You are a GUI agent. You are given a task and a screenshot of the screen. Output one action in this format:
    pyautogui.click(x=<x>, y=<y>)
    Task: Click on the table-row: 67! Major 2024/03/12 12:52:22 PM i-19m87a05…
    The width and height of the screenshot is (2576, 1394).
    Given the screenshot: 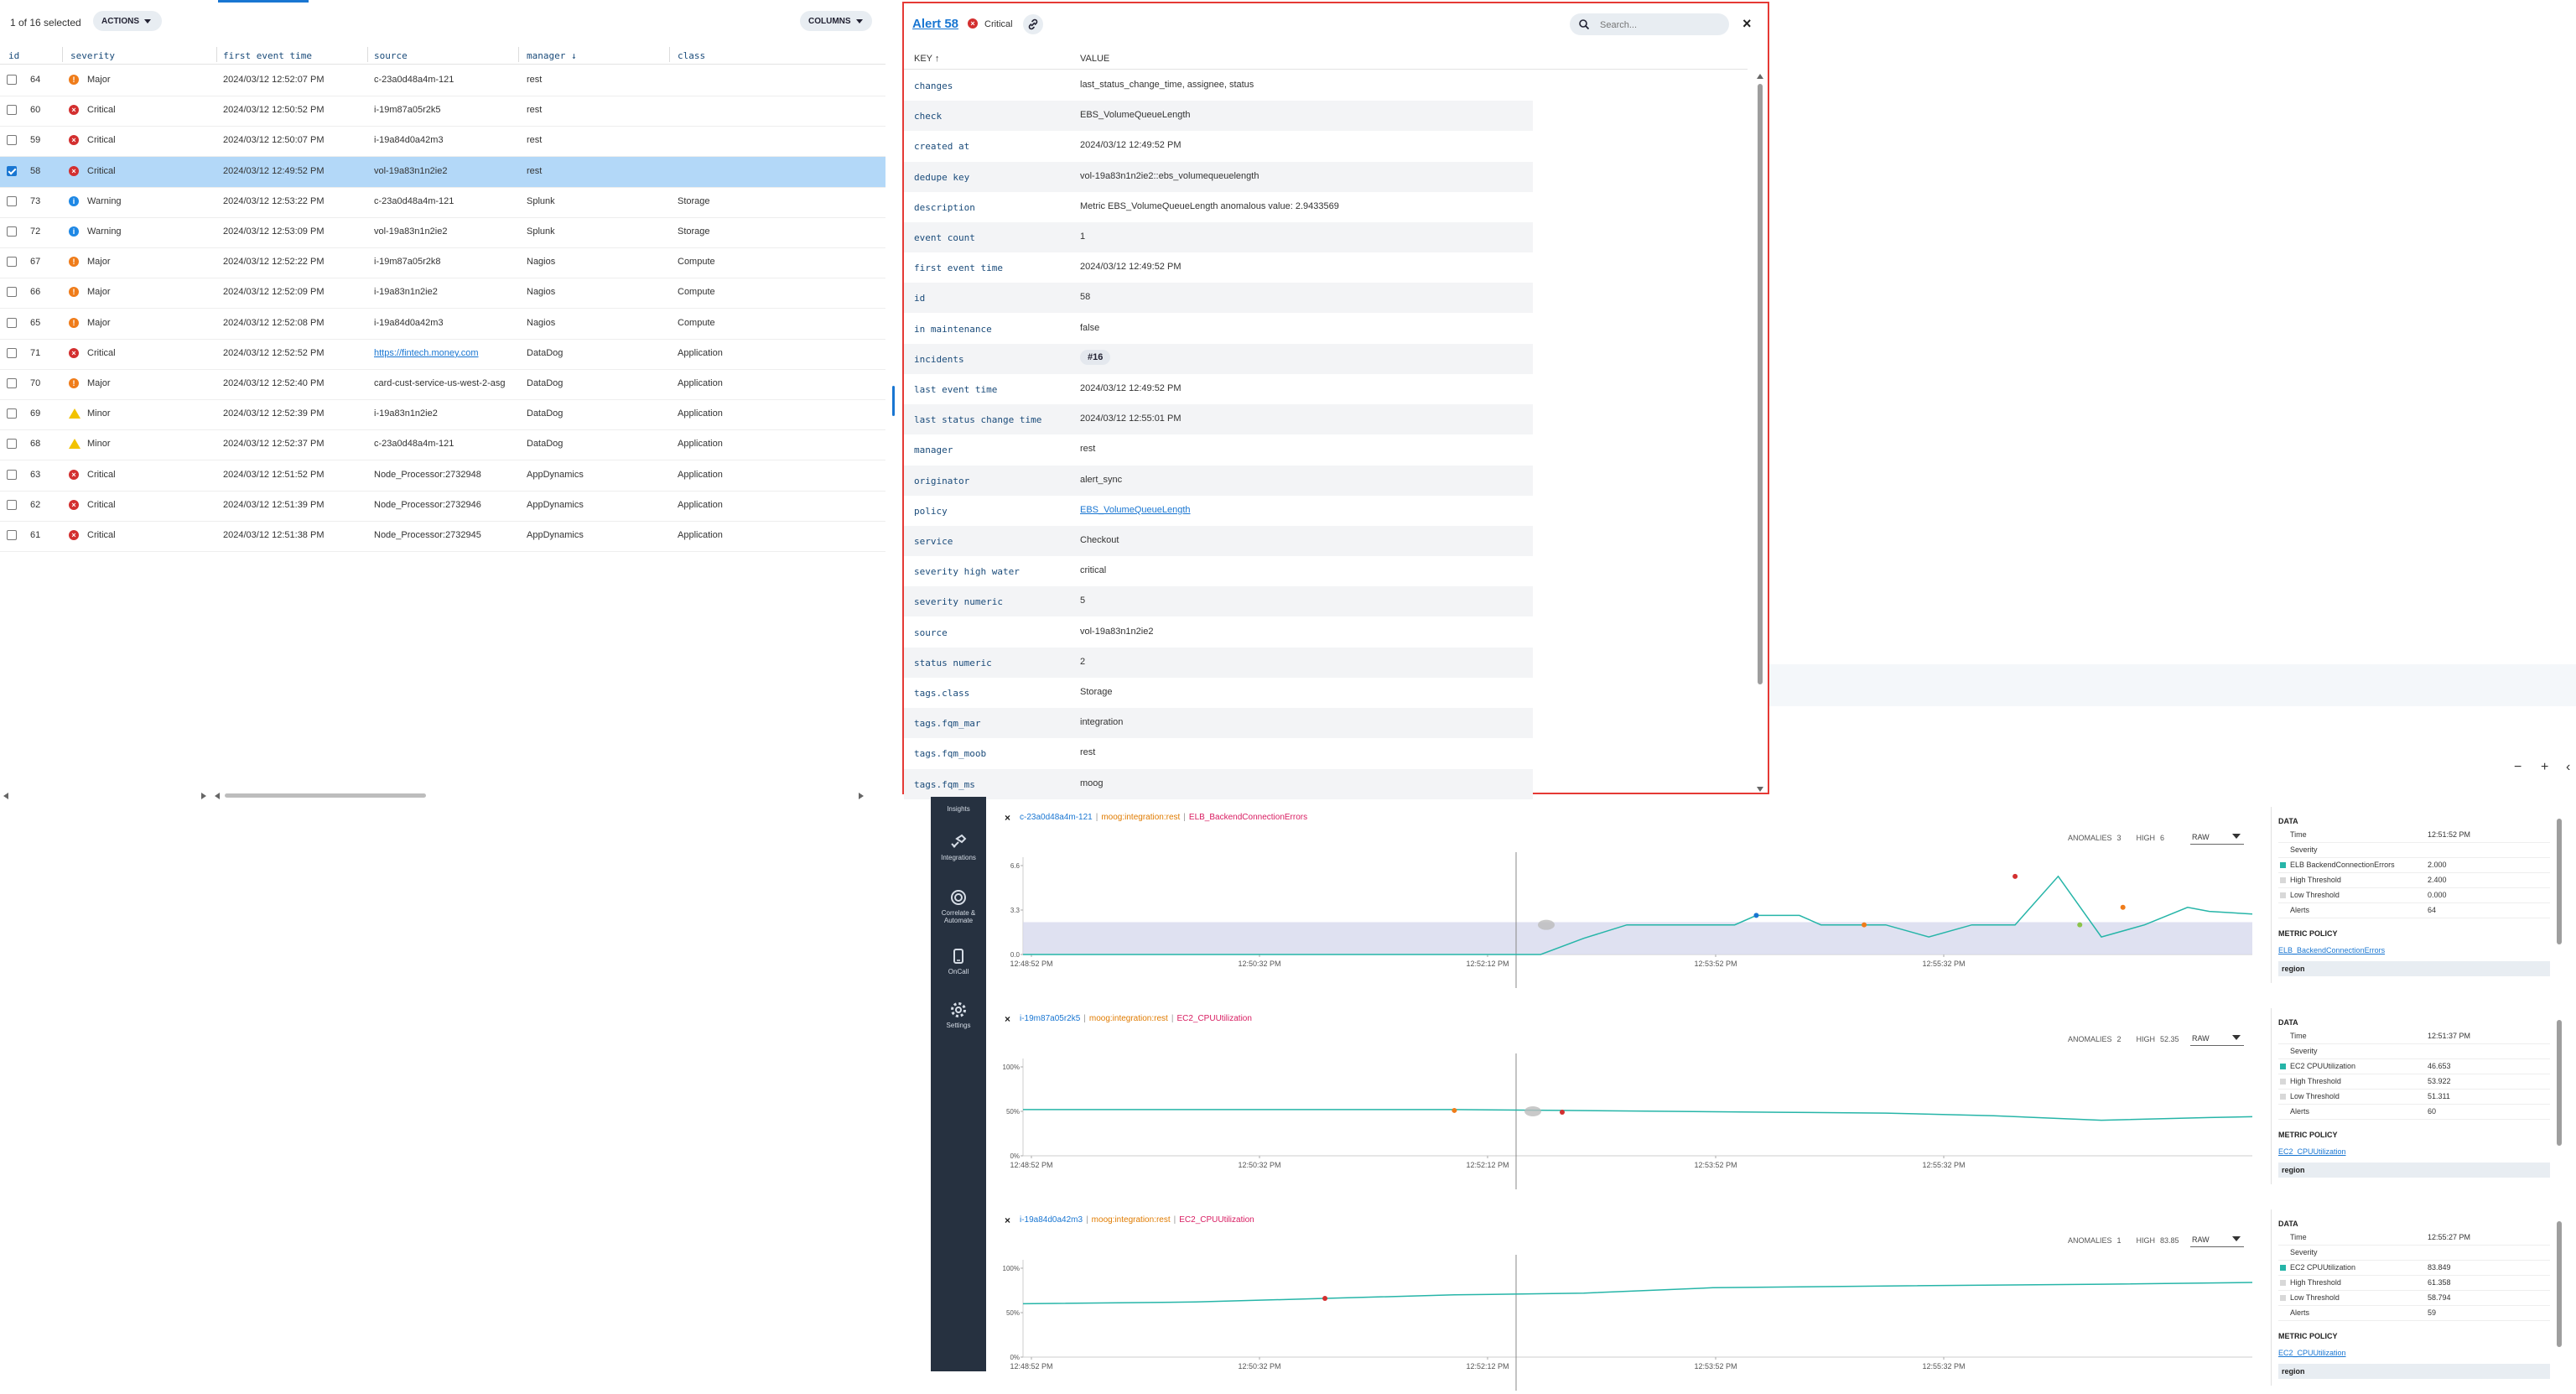 What is the action you would take?
    pyautogui.click(x=443, y=263)
    